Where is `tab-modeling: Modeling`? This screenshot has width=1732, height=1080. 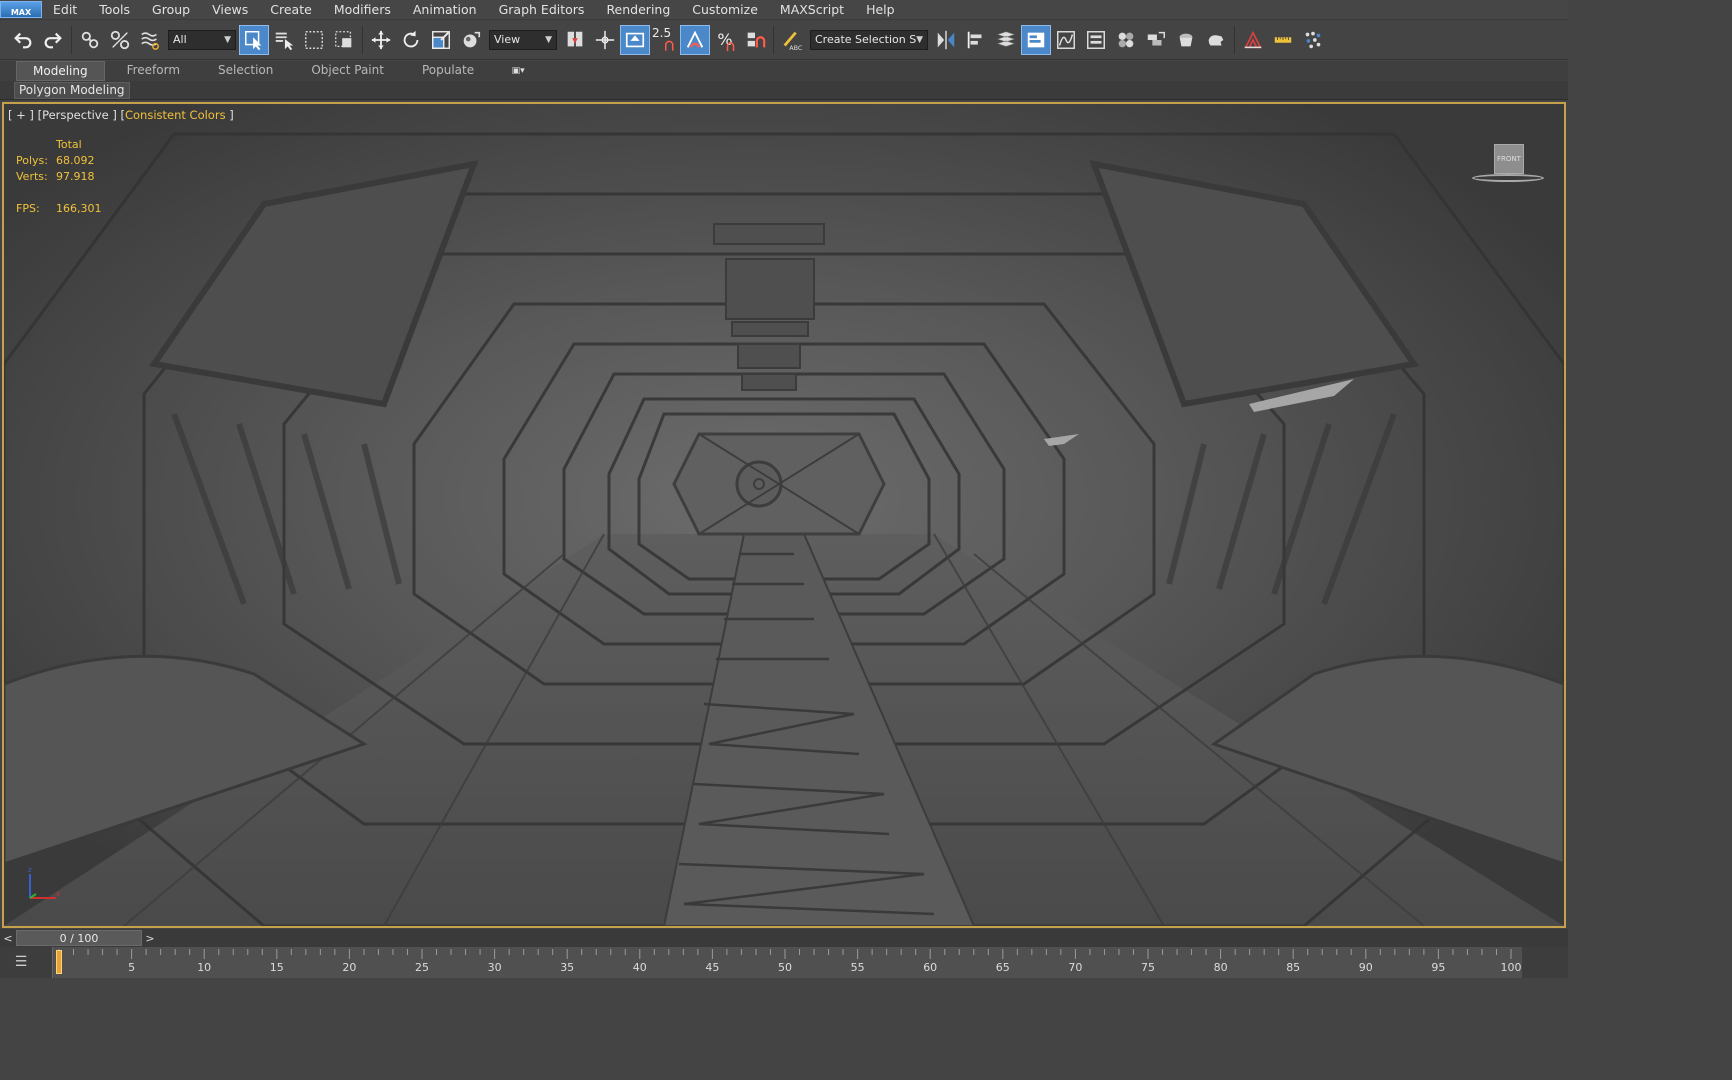 tab-modeling: Modeling is located at coordinates (60, 71).